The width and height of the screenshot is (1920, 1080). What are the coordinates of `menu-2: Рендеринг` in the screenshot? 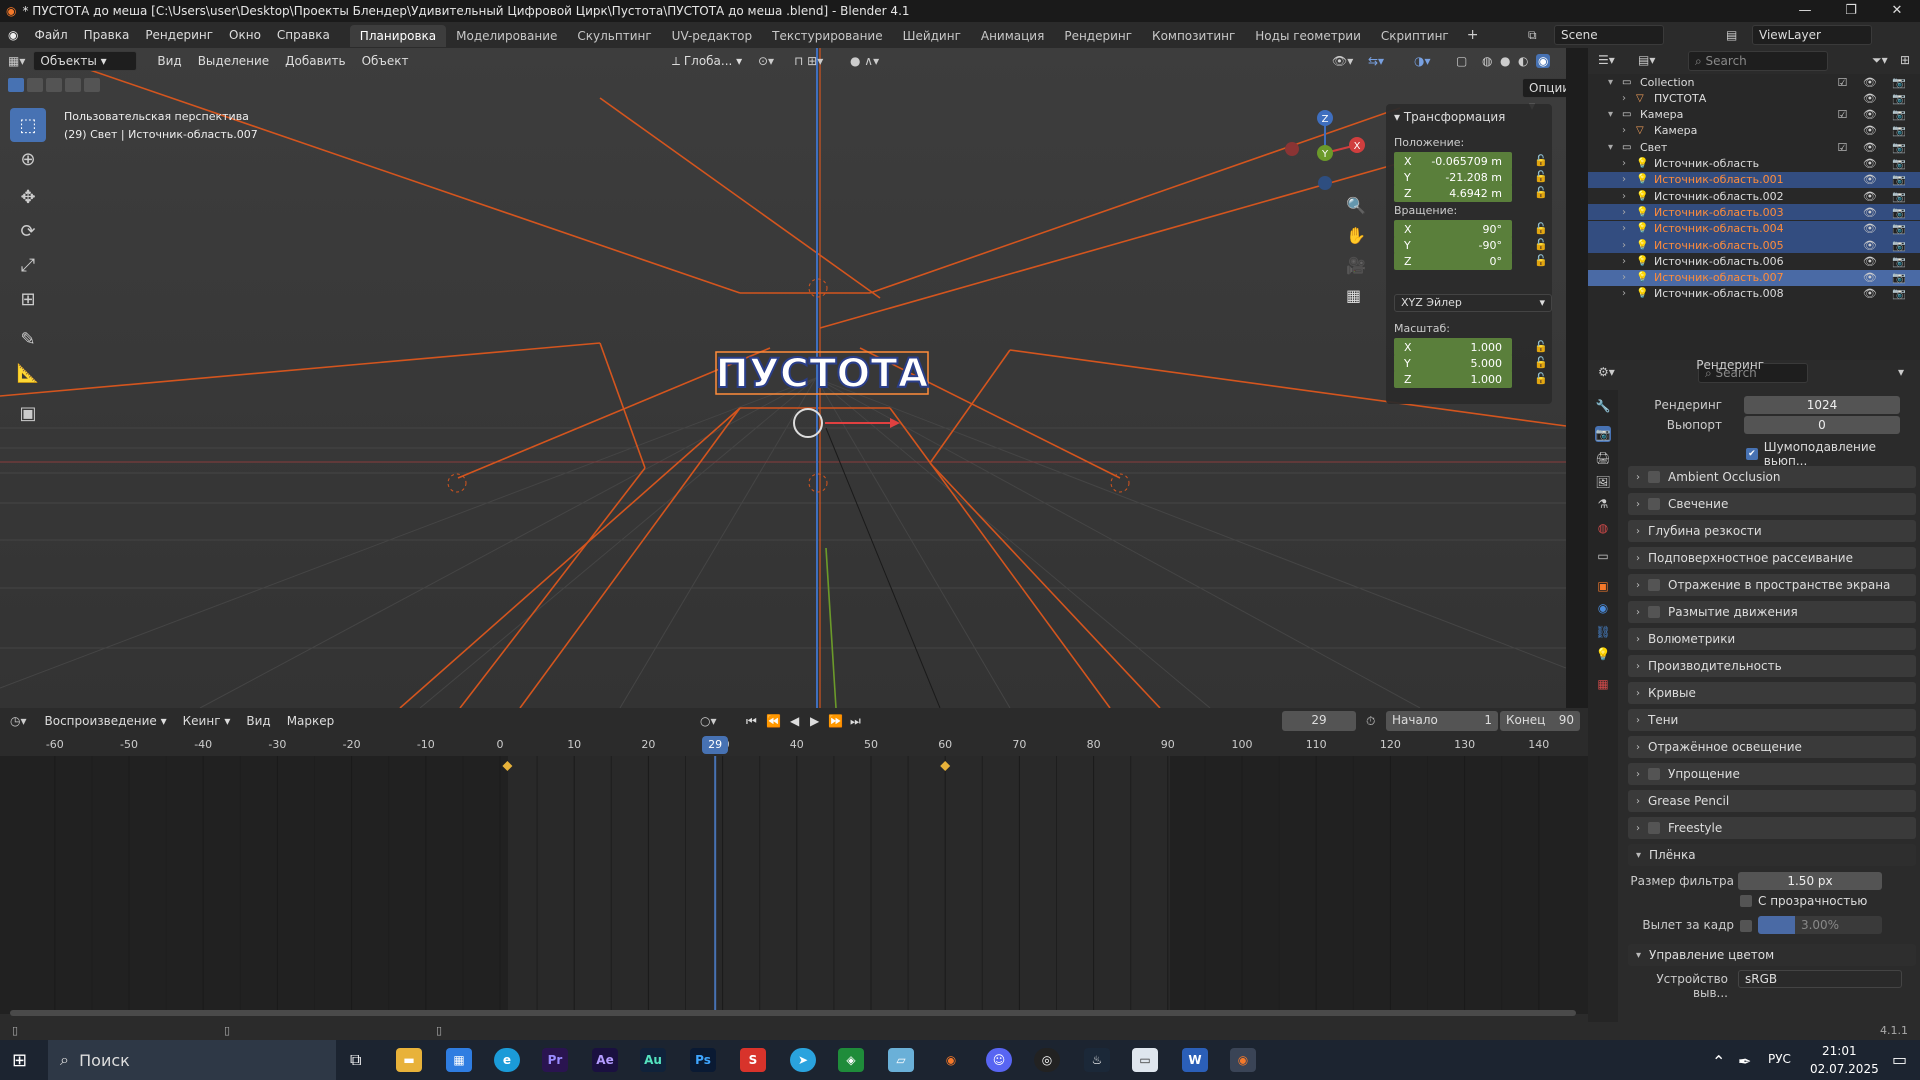 It's located at (179, 35).